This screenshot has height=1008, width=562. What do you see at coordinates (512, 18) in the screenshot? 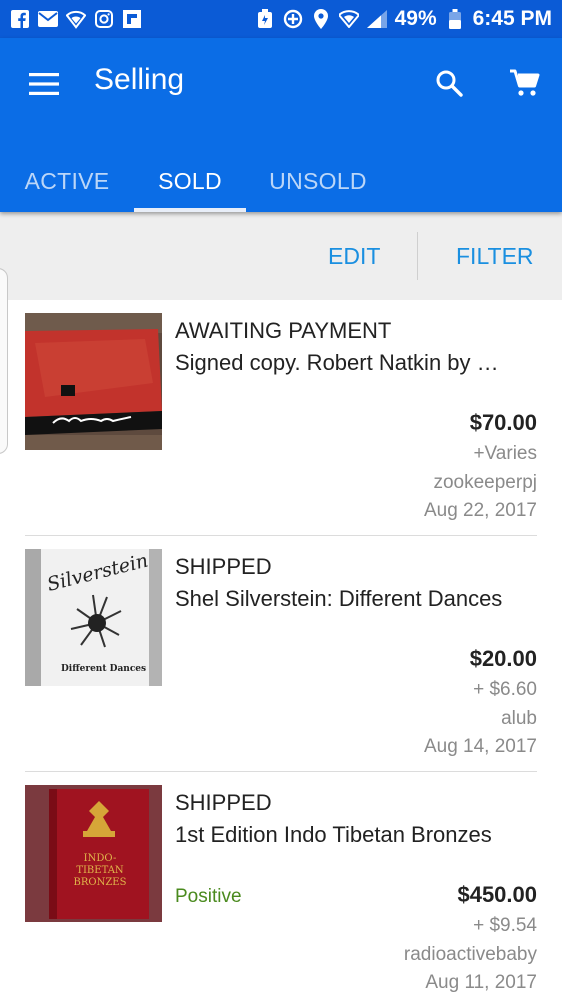
I see `clock: 6:45 PM` at bounding box center [512, 18].